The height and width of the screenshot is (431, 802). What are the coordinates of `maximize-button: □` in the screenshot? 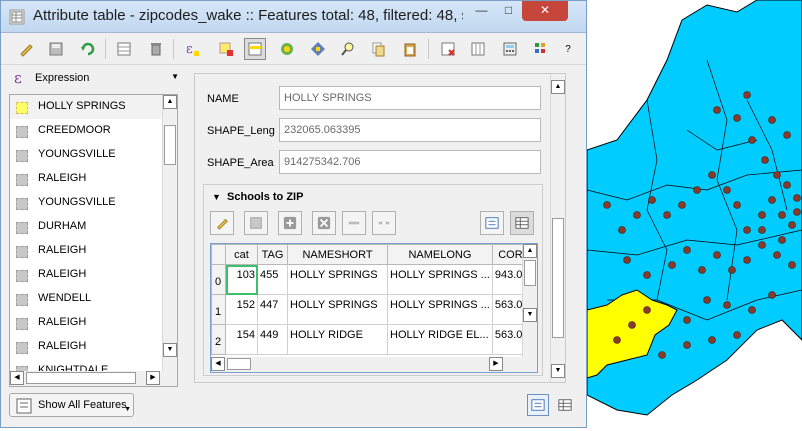 It's located at (508, 11).